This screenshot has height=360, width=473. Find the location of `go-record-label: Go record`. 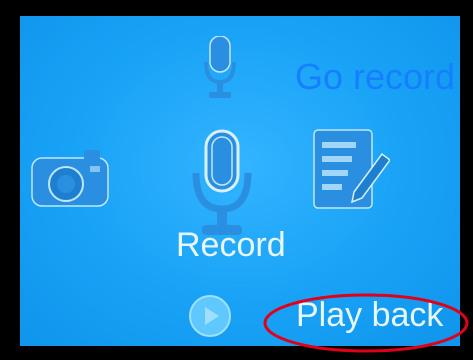

go-record-label: Go record is located at coordinates (375, 77).